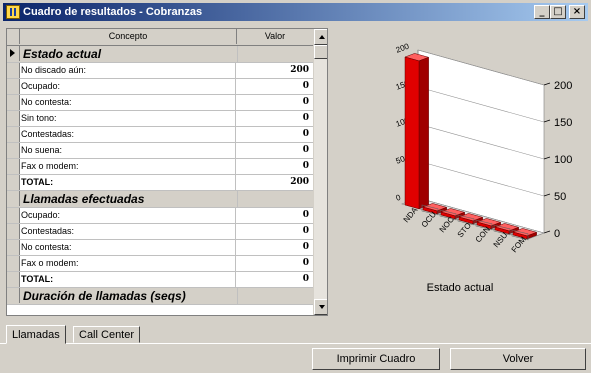 This screenshot has width=591, height=373. What do you see at coordinates (399, 198) in the screenshot?
I see `left-tick-label: 0` at bounding box center [399, 198].